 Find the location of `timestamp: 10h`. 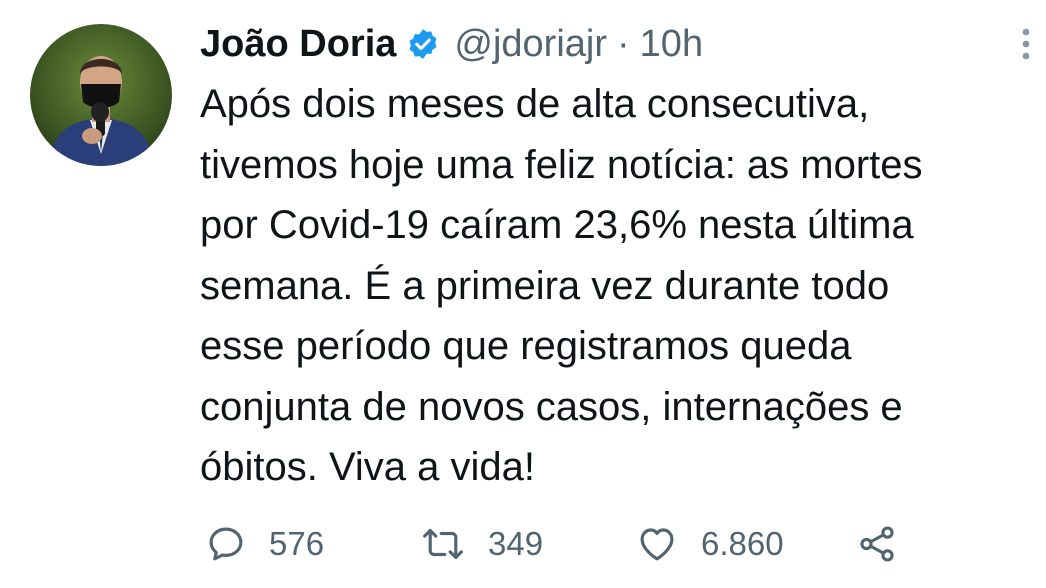

timestamp: 10h is located at coordinates (671, 44).